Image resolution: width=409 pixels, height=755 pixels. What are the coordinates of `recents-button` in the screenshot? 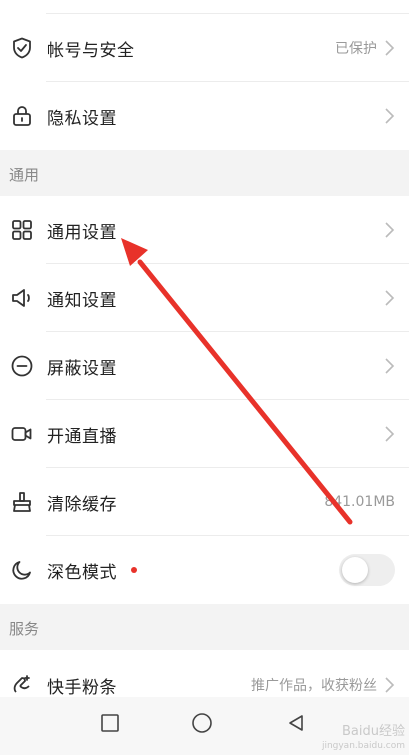 It's located at (110, 723).